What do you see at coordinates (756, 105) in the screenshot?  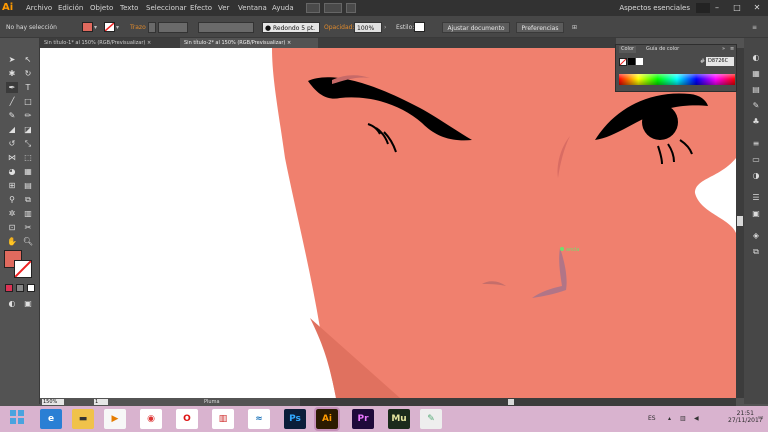 I see `brushes-icon: ✎` at bounding box center [756, 105].